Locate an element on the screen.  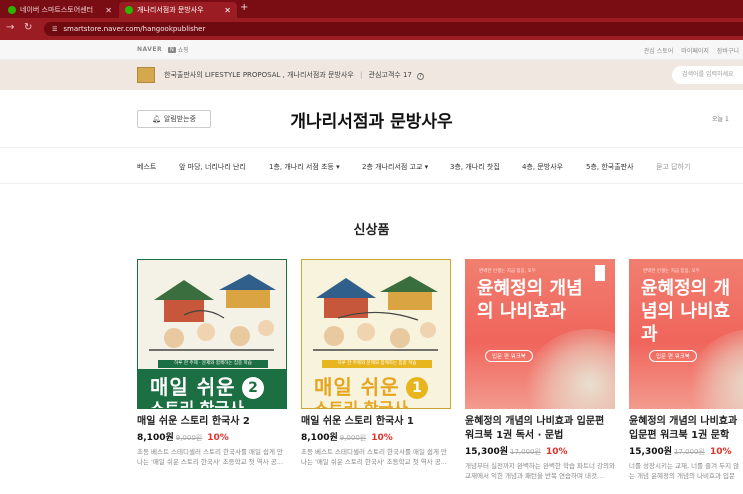
product-thumbnail: 하루 한 주제와 문제와 함께하는 집중 학습 매일 쉬운 스토리 한국사 1 is located at coordinates (376, 334).